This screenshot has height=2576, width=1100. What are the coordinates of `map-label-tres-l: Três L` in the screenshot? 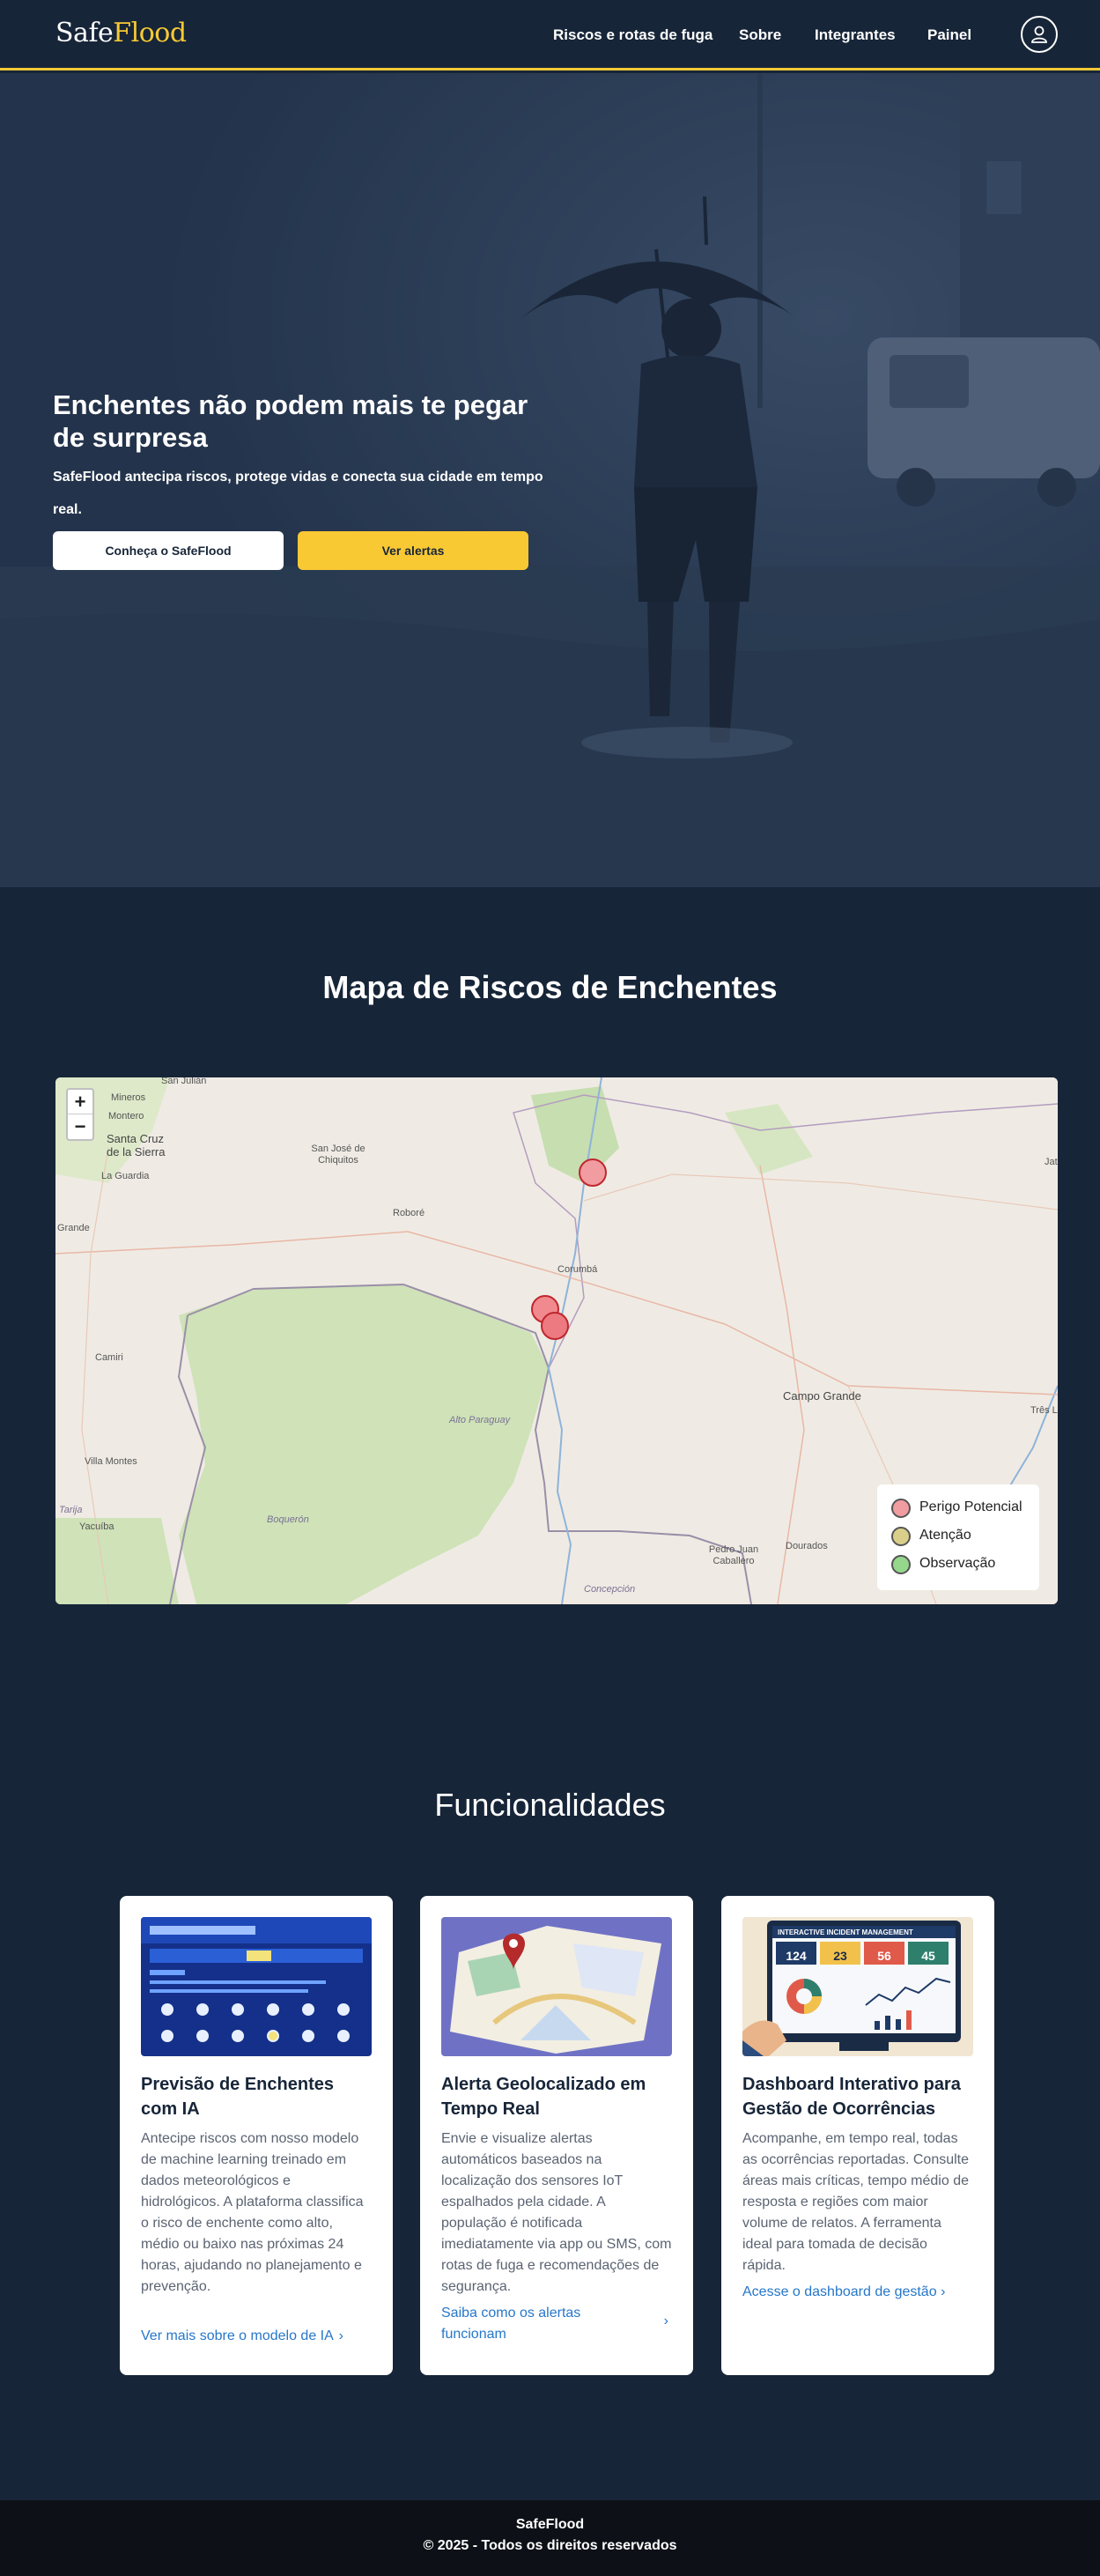 It's located at (1044, 1410).